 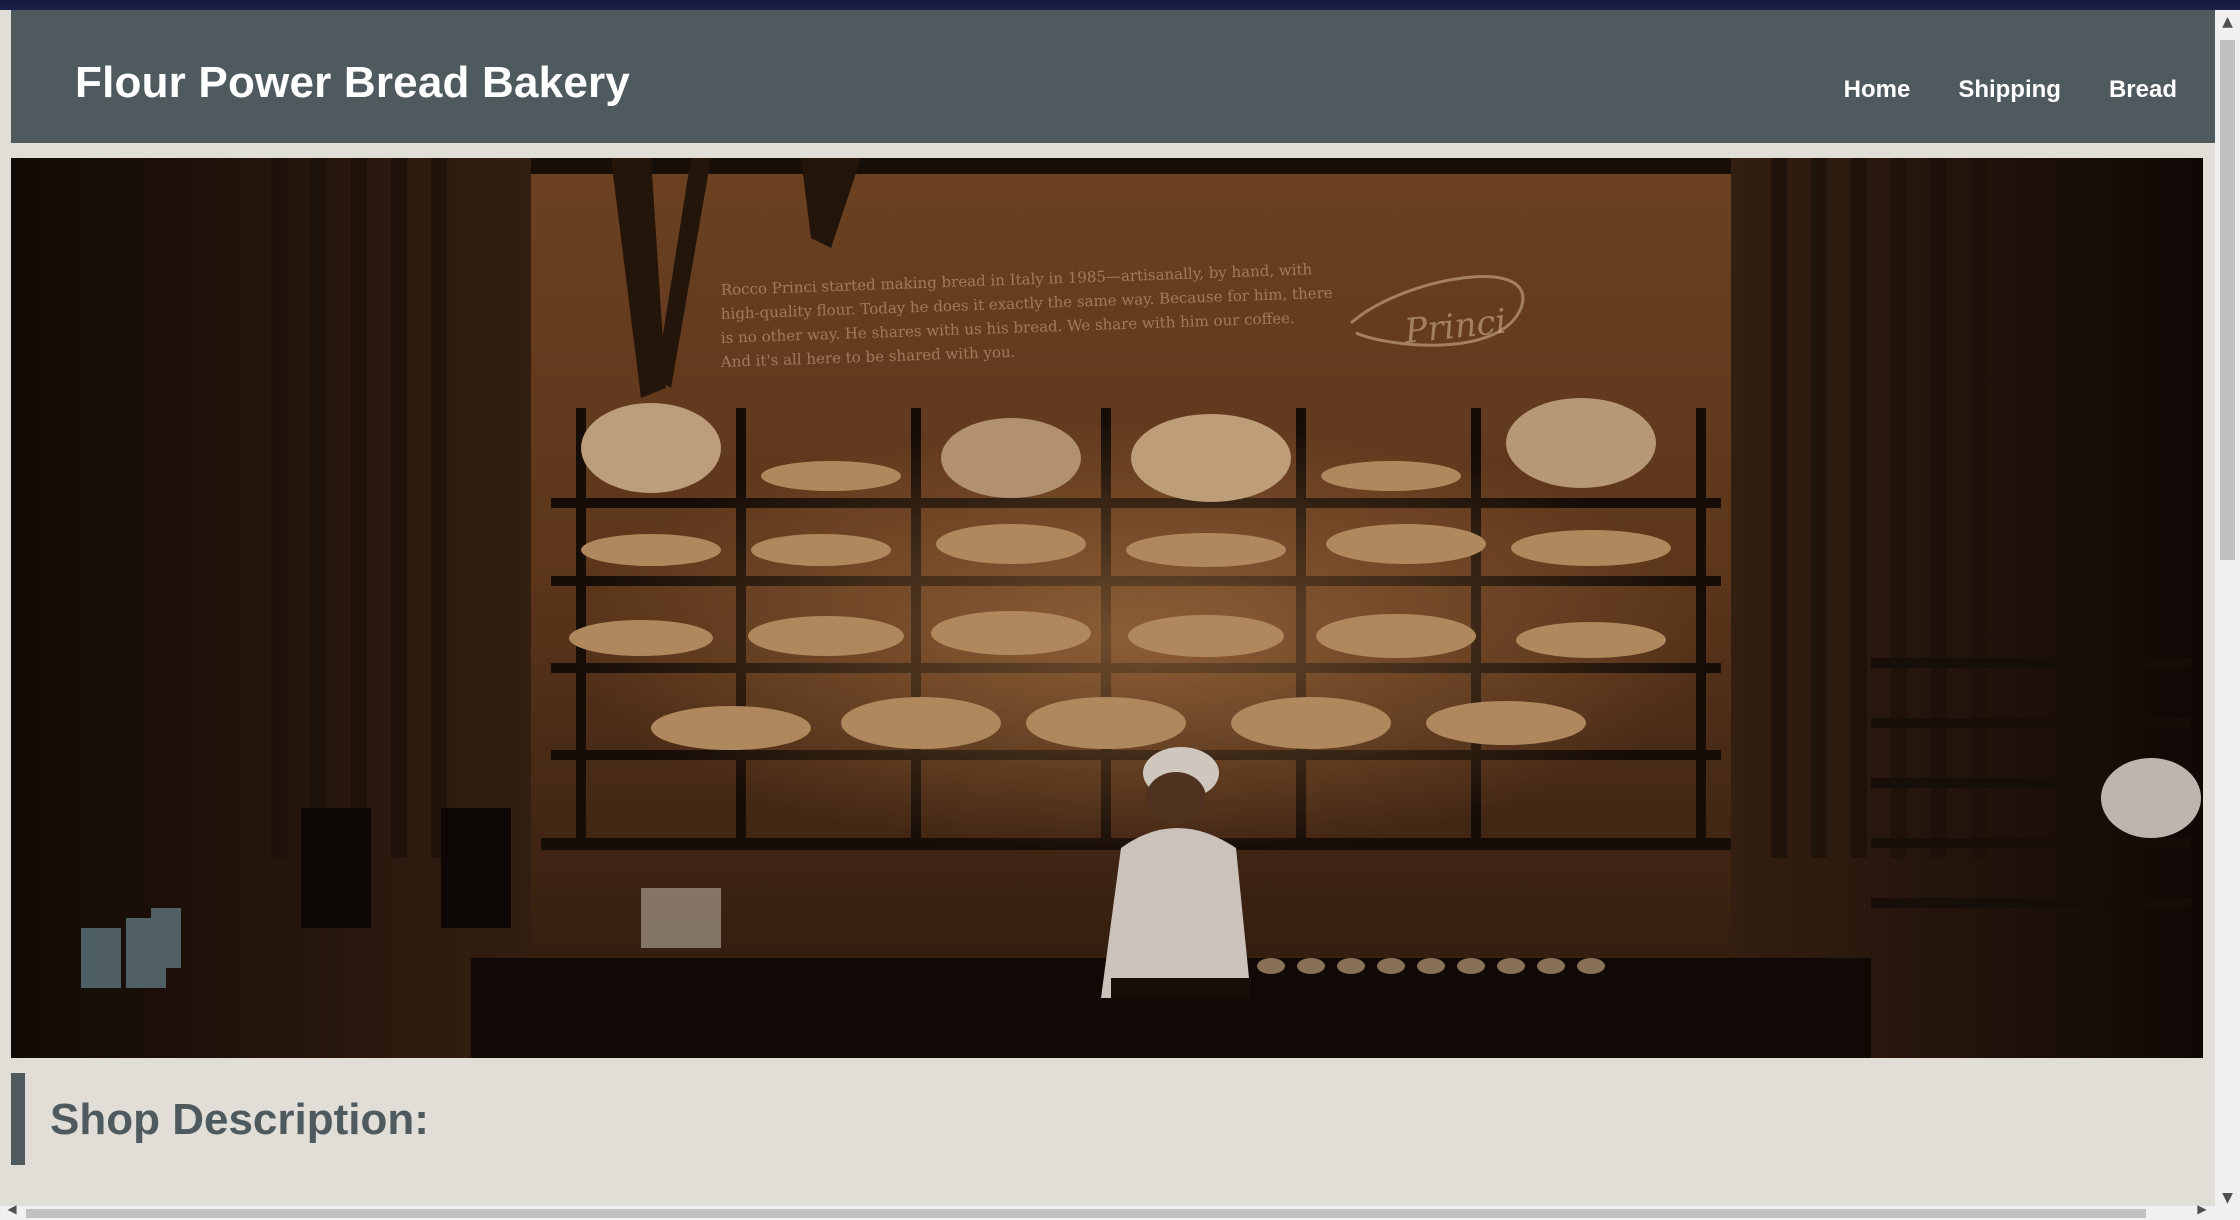 I want to click on main-nav: Home Shipping Bread, so click(x=2010, y=90).